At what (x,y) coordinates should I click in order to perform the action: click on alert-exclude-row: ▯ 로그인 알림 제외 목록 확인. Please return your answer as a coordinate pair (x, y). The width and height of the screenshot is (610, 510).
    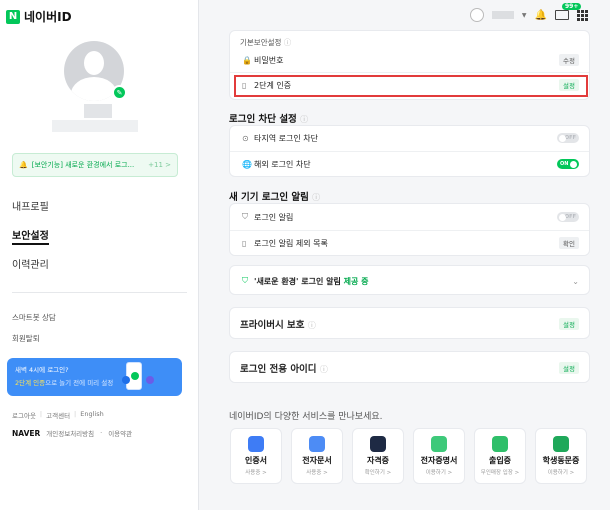
    Looking at the image, I should click on (410, 243).